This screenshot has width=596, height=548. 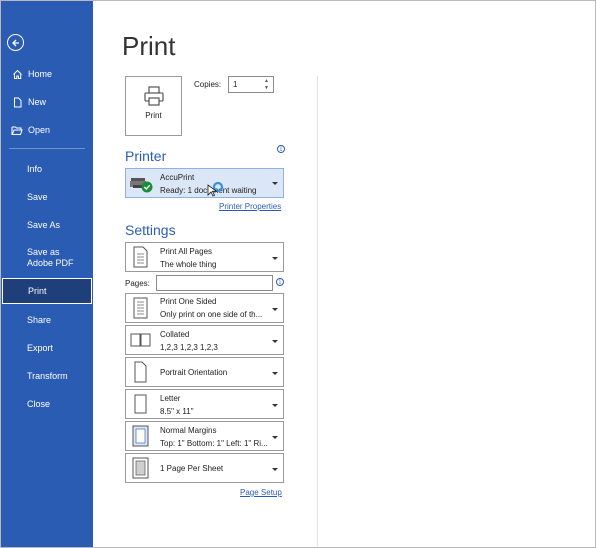 What do you see at coordinates (192, 468) in the screenshot?
I see `dropdown-line1: 1 Page Per Sheet` at bounding box center [192, 468].